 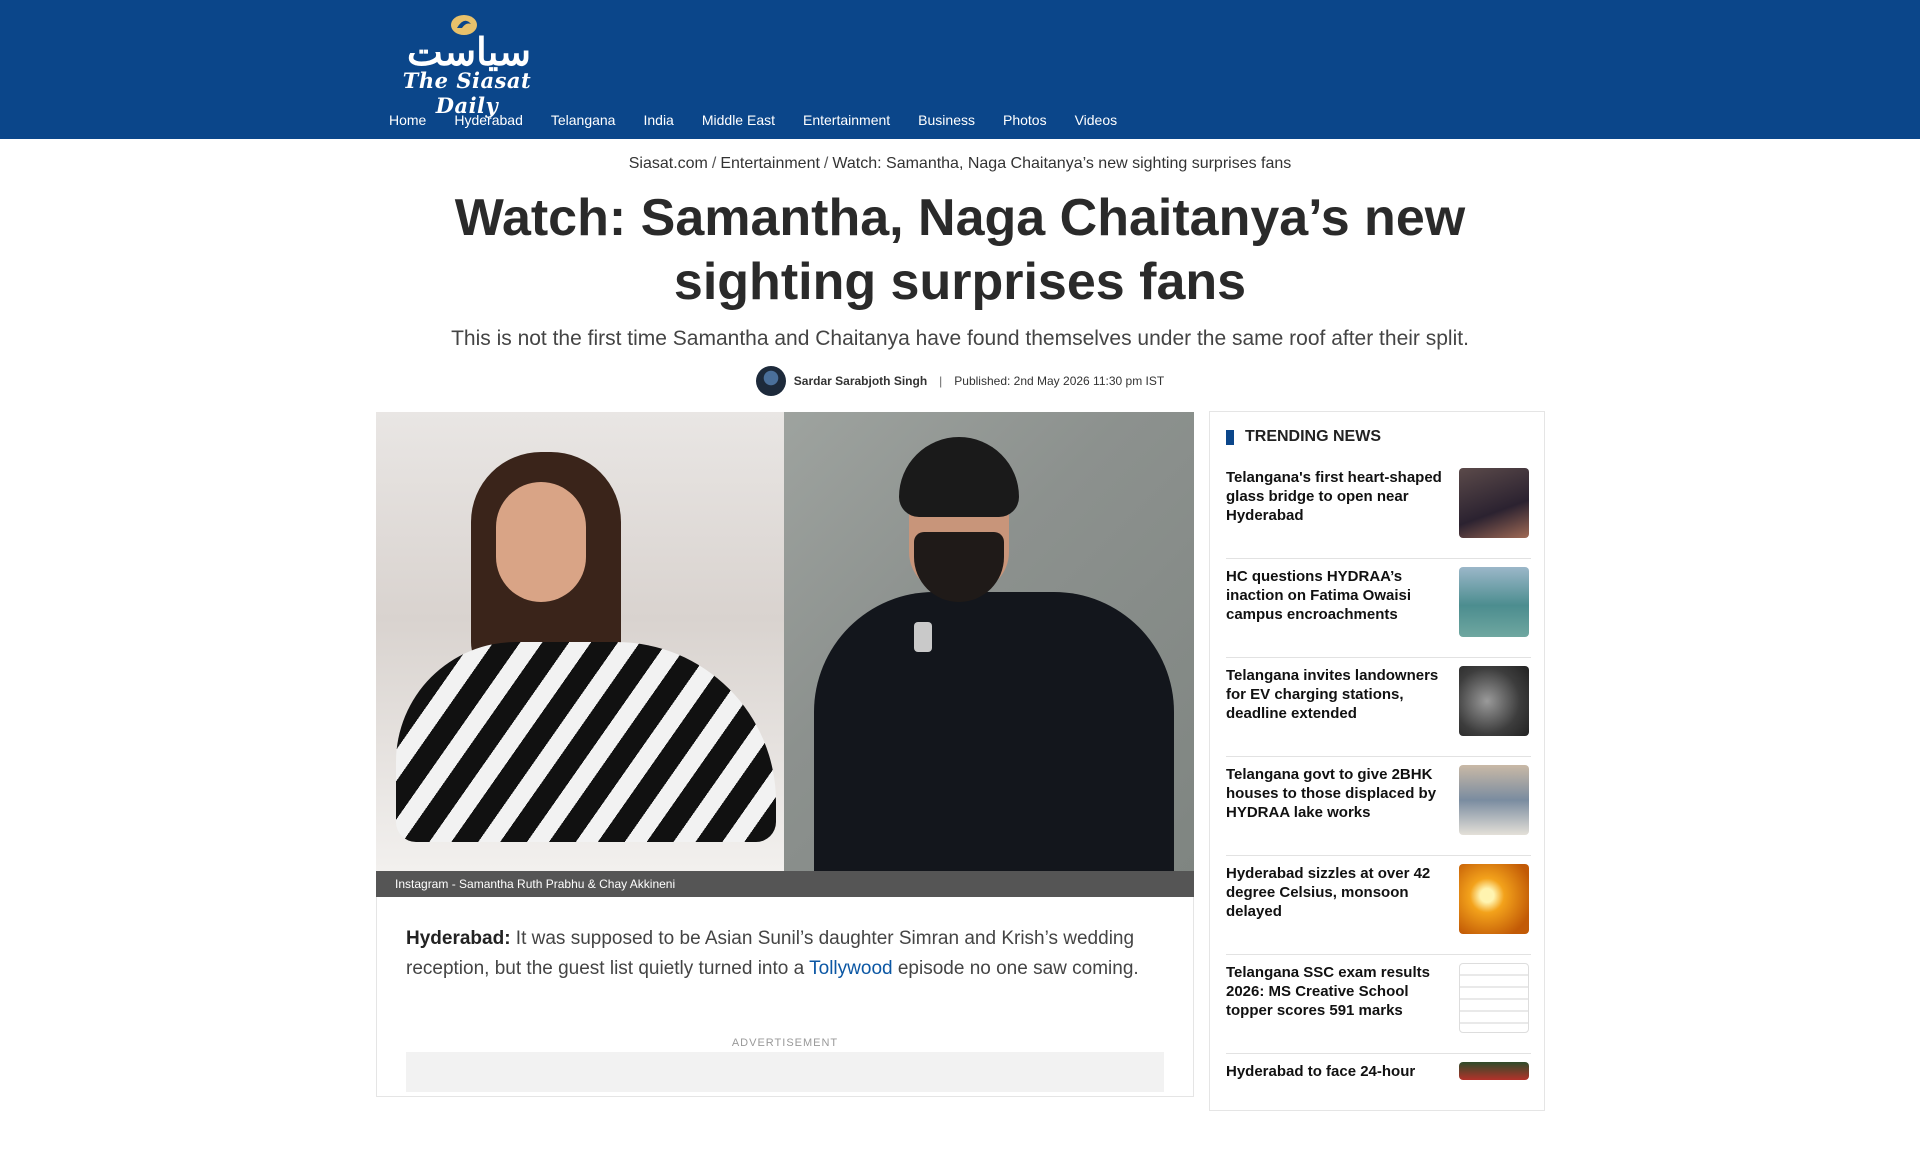 I want to click on nav-home: Home, so click(x=407, y=120).